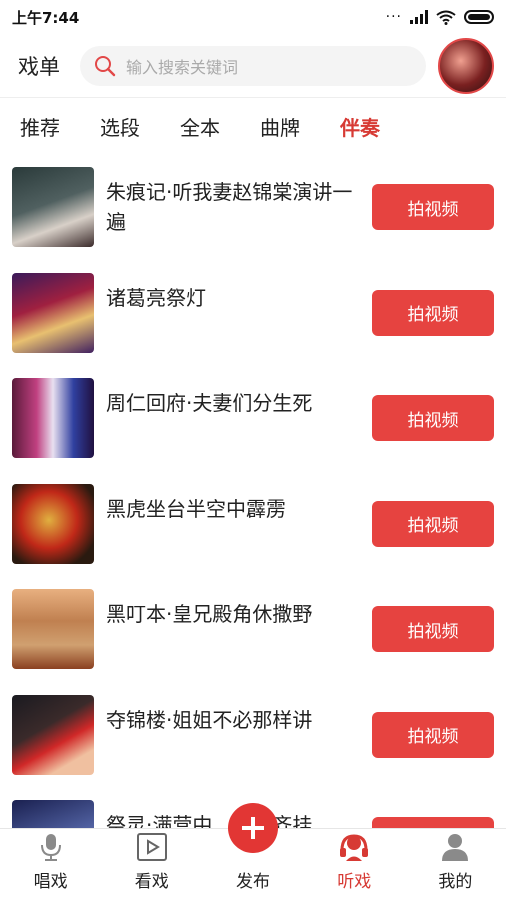 The width and height of the screenshot is (506, 900). I want to click on status-icons: ···, so click(440, 17).